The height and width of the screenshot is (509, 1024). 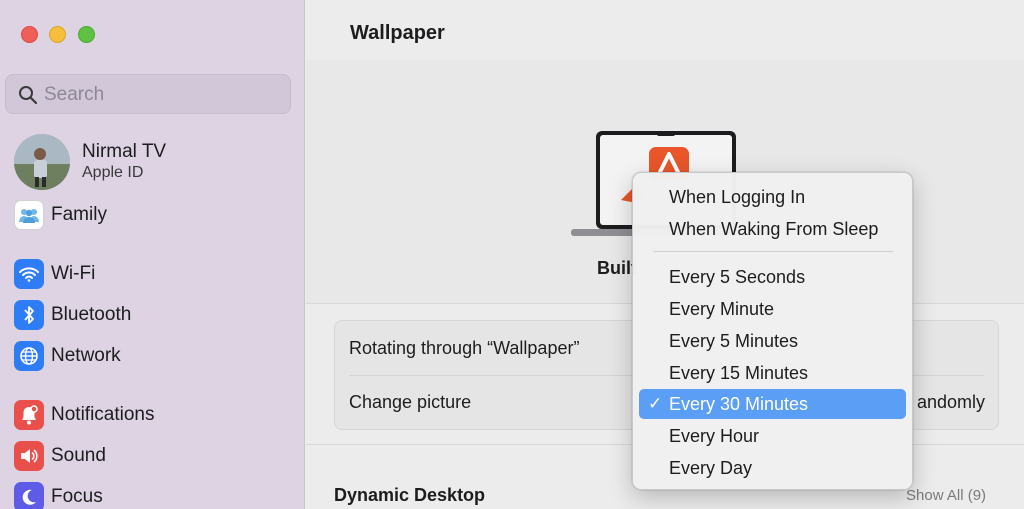 I want to click on close-window-button, so click(x=29, y=34).